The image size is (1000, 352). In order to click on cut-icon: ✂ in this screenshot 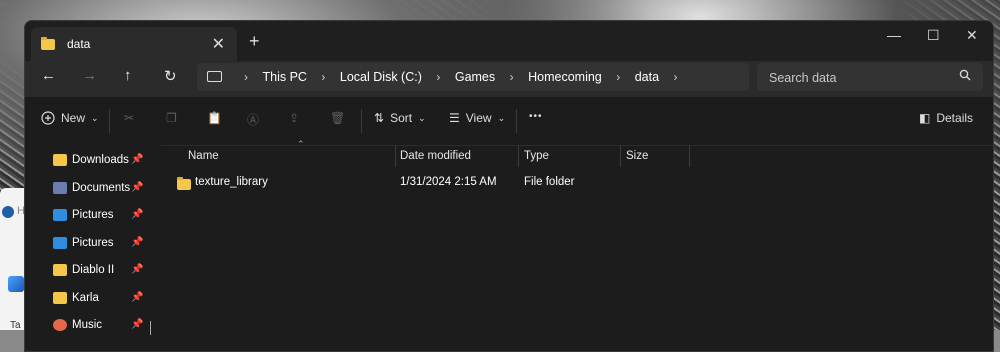, I will do `click(129, 118)`.